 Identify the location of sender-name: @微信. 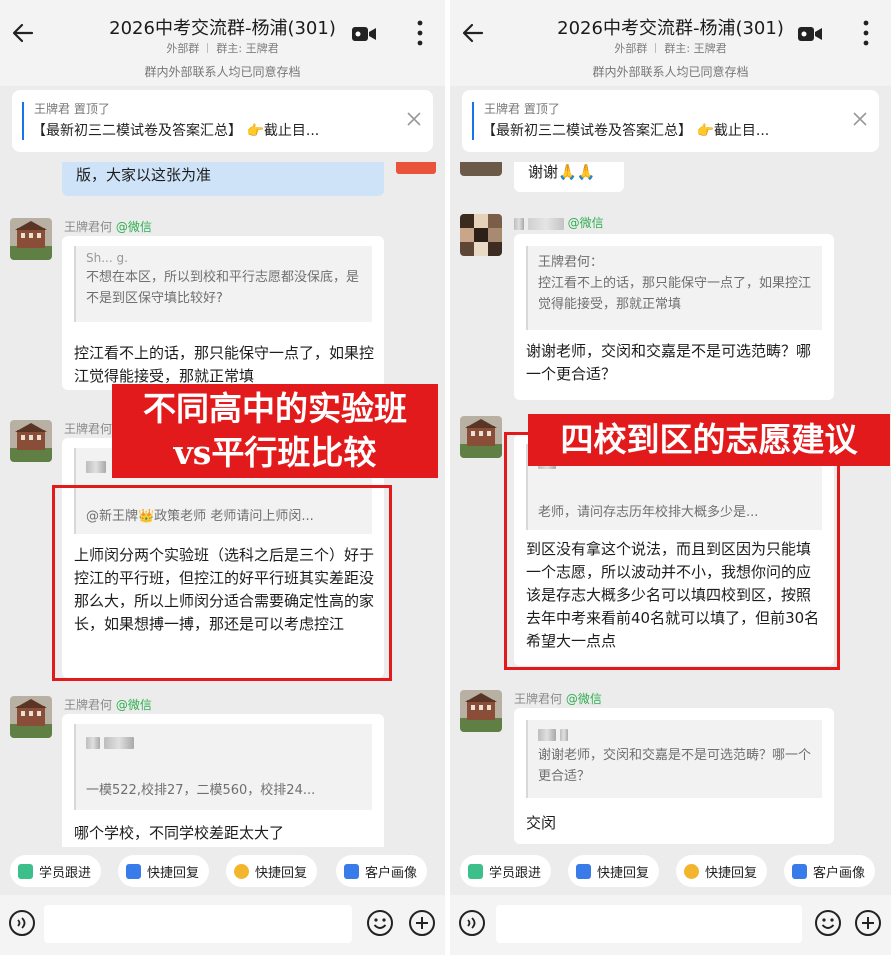
(559, 222).